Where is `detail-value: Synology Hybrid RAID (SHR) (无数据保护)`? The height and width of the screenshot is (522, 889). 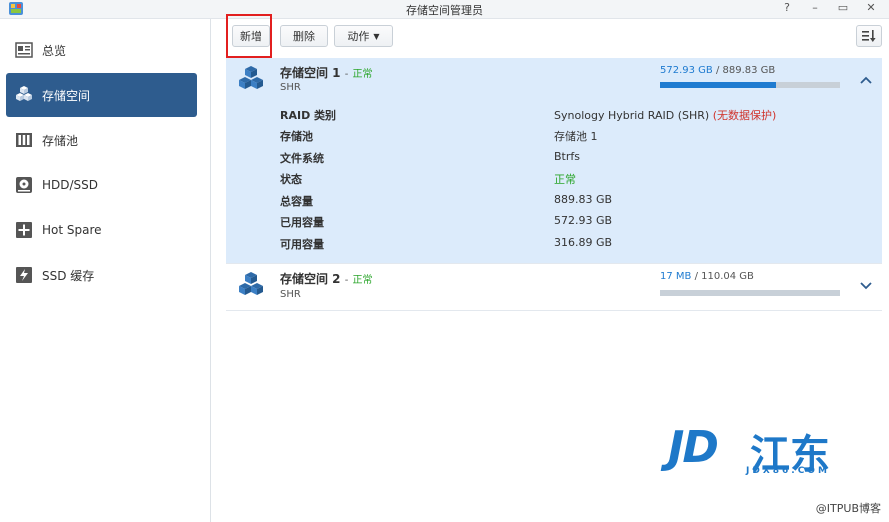
detail-value: Synology Hybrid RAID (SHR) (无数据保护) is located at coordinates (665, 115).